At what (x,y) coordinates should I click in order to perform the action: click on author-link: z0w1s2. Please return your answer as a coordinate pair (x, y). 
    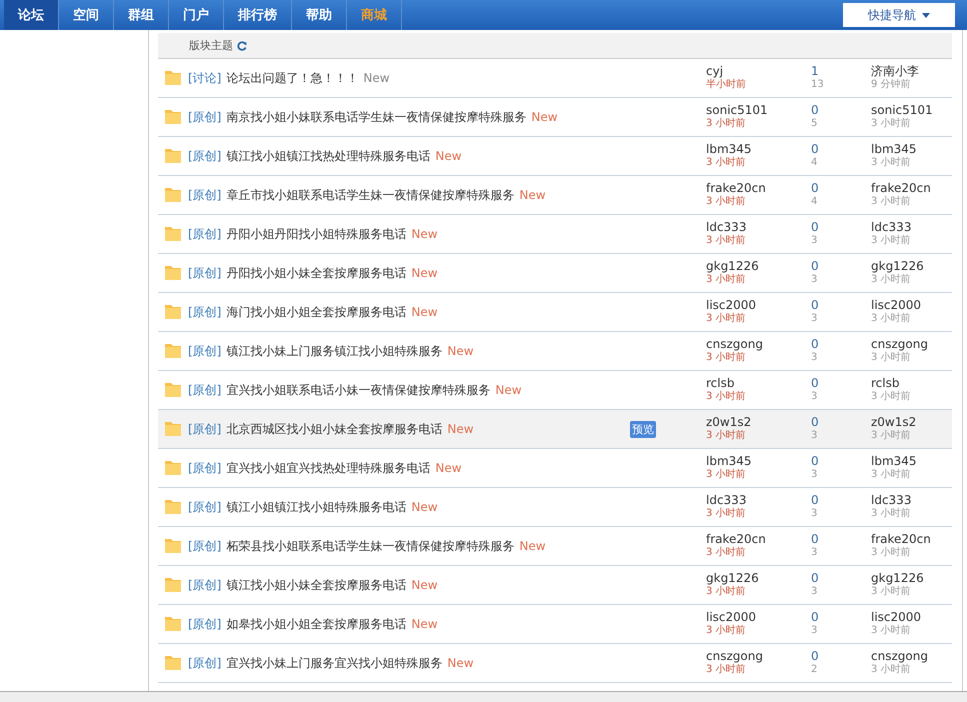
    Looking at the image, I should click on (758, 422).